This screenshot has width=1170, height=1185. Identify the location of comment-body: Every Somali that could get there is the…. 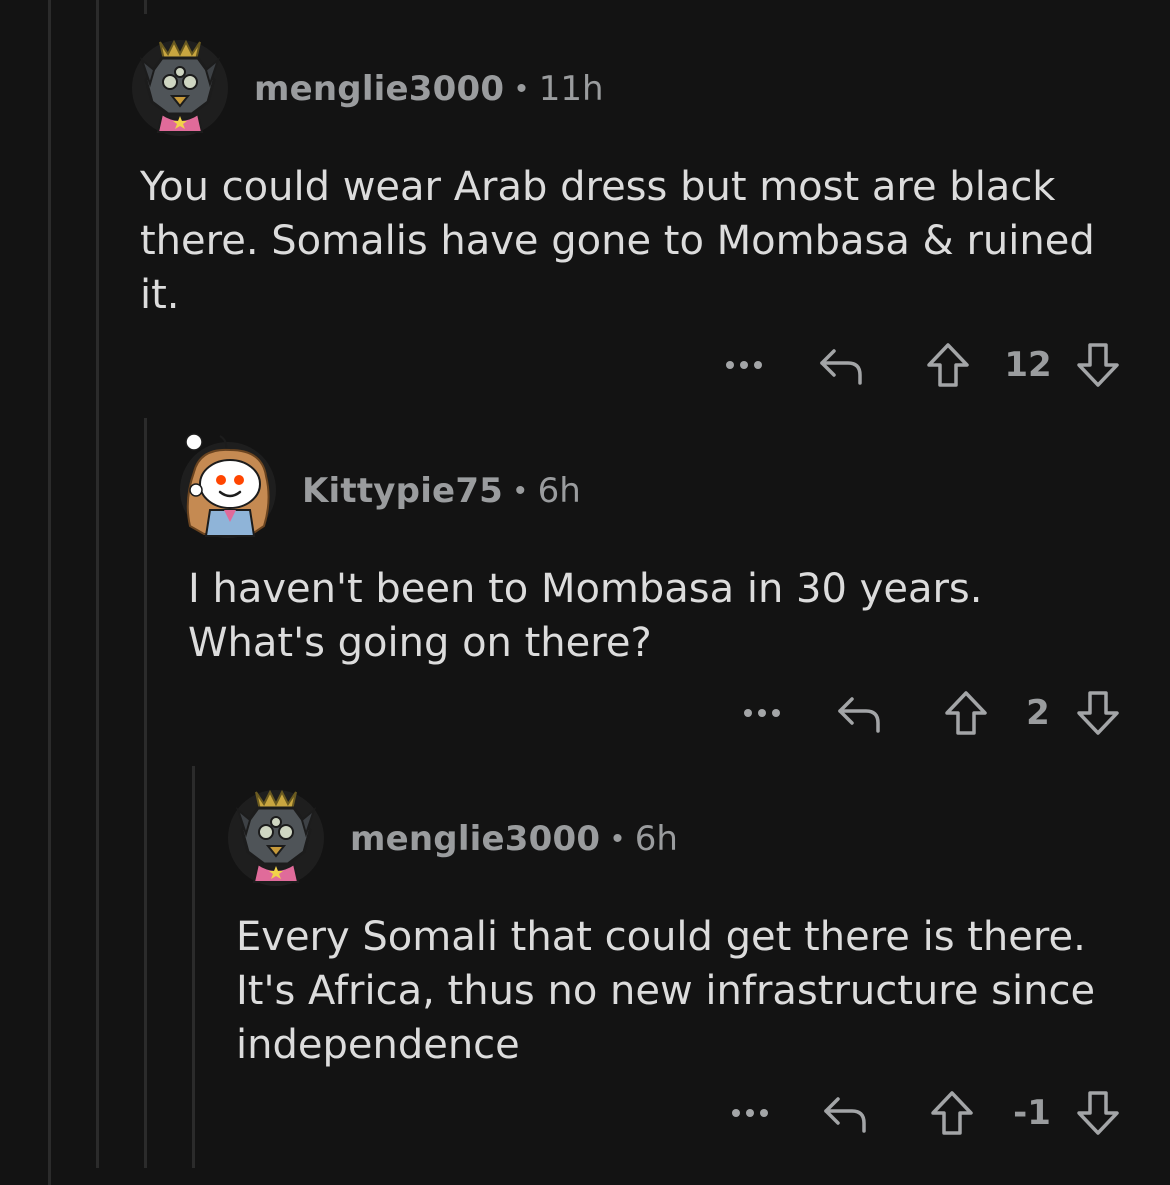
(666, 991).